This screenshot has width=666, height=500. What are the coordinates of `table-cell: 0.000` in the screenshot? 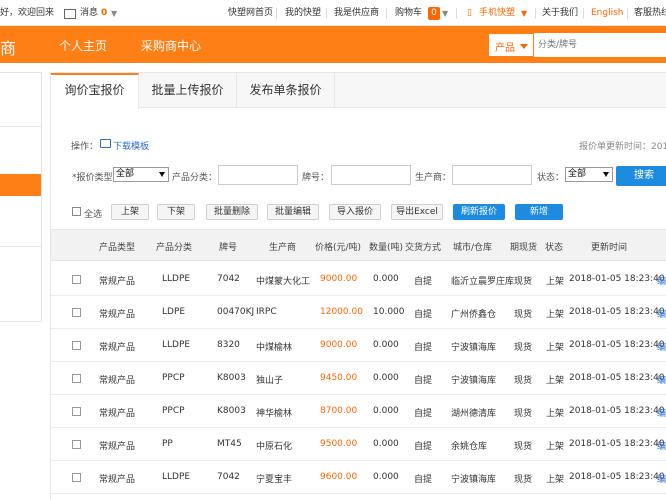 It's located at (386, 279).